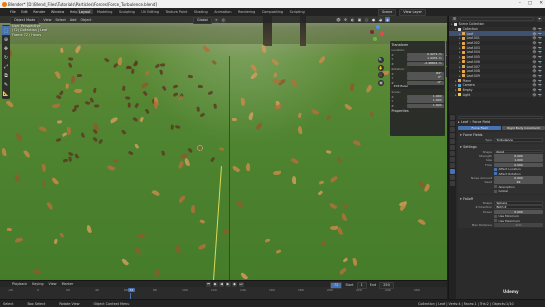  Describe the element at coordinates (201, 11) in the screenshot. I see `tab-shading: Shading` at that location.